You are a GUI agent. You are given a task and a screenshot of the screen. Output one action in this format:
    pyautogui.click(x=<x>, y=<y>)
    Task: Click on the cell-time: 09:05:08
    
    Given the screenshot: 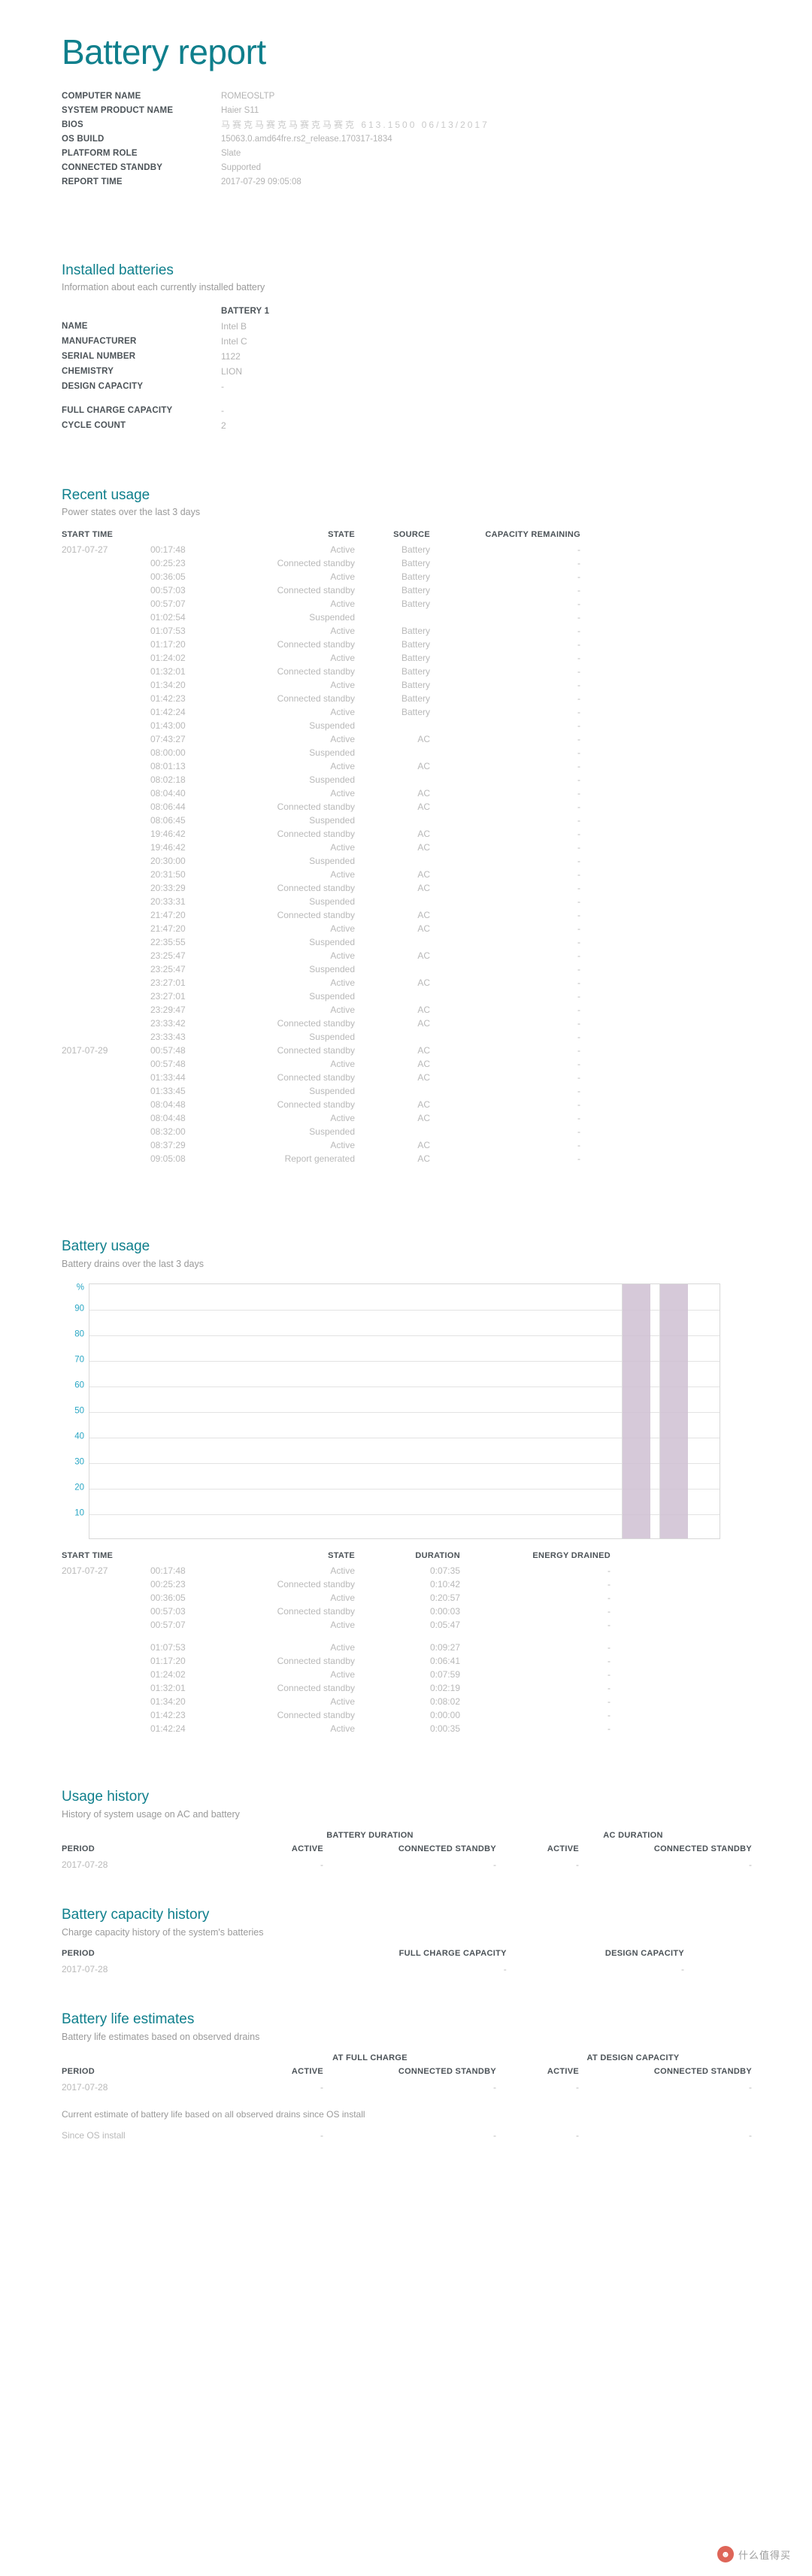 What is the action you would take?
    pyautogui.click(x=168, y=1158)
    